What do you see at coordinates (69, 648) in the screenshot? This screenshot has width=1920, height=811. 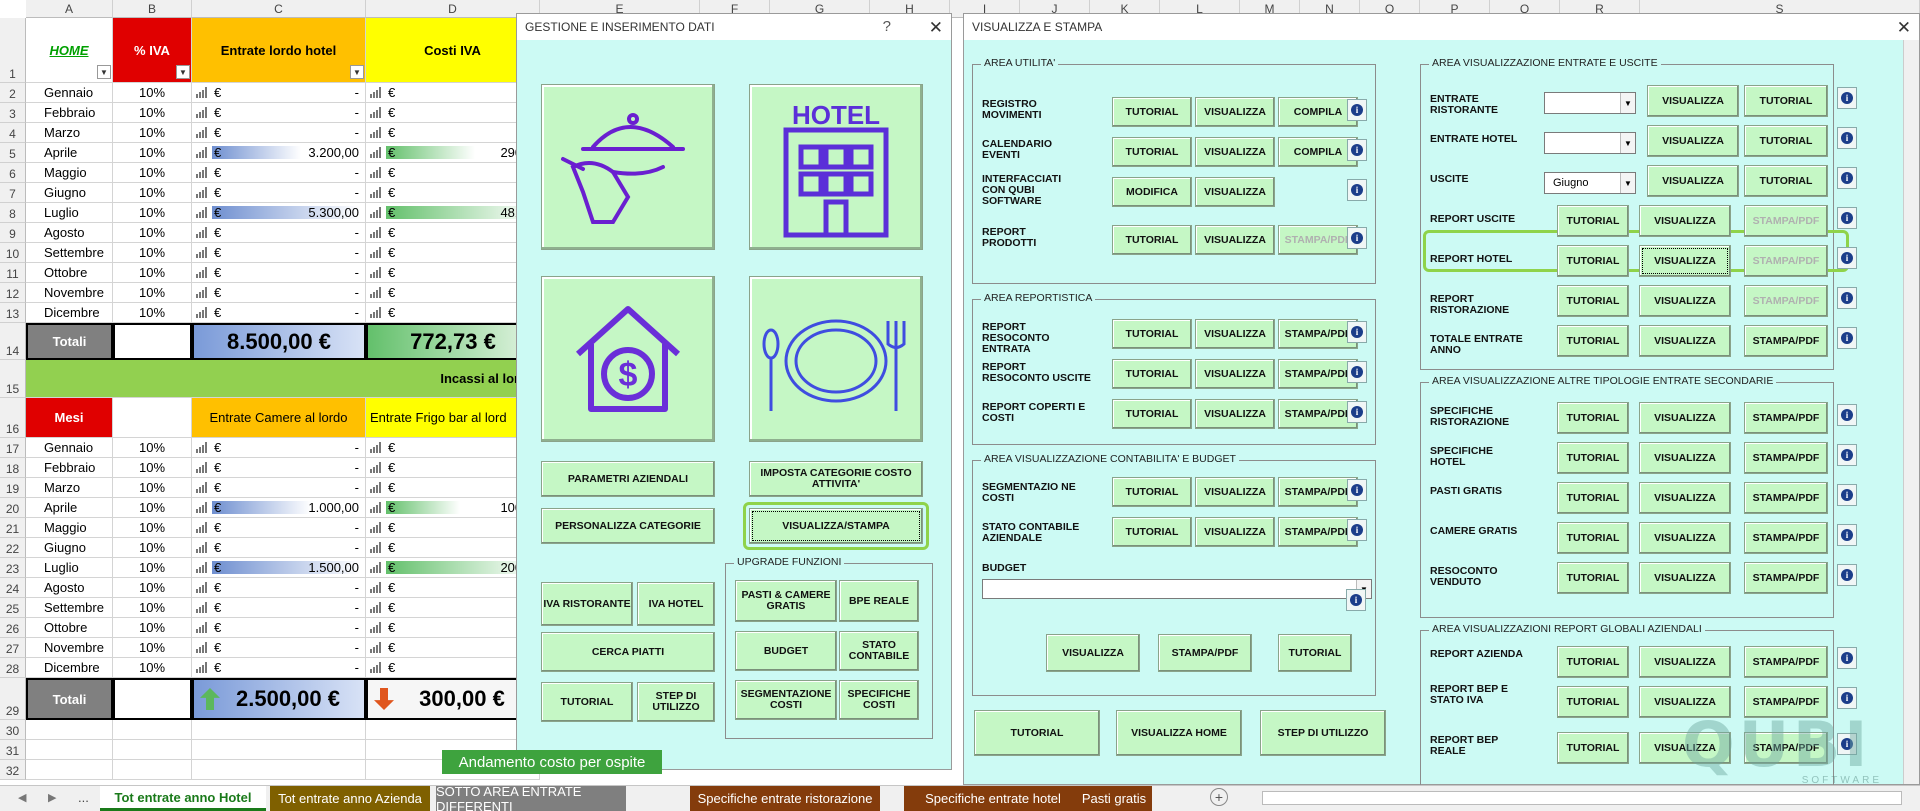 I see `month-cell: Novembre` at bounding box center [69, 648].